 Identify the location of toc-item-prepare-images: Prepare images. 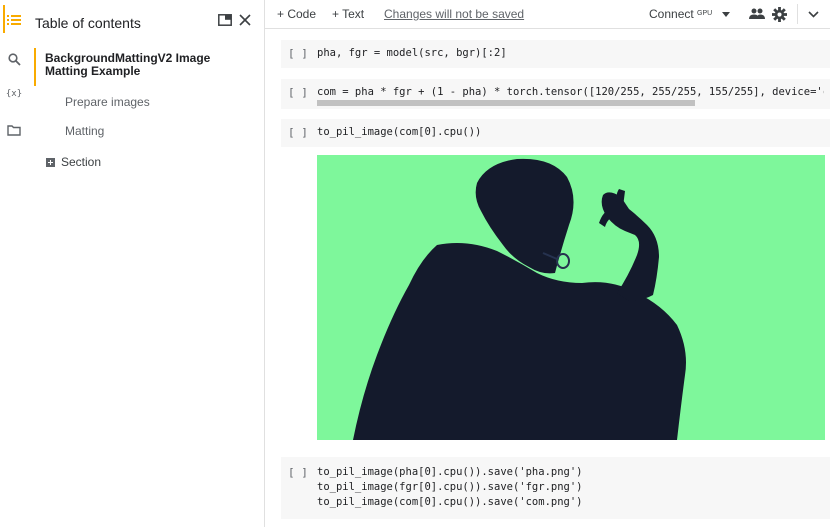
(107, 102).